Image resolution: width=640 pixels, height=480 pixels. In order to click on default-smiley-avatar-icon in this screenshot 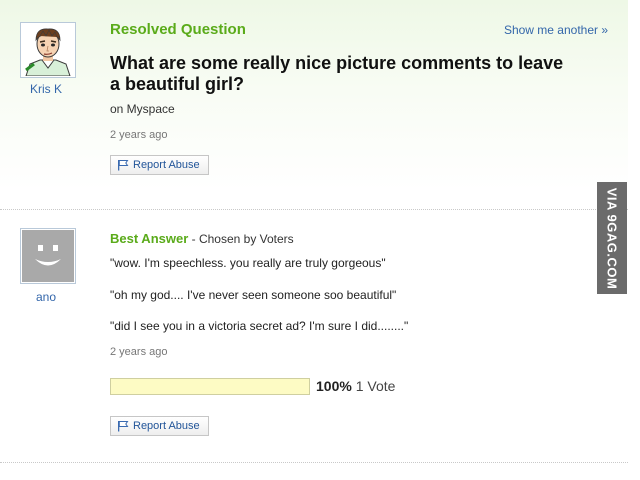, I will do `click(48, 256)`.